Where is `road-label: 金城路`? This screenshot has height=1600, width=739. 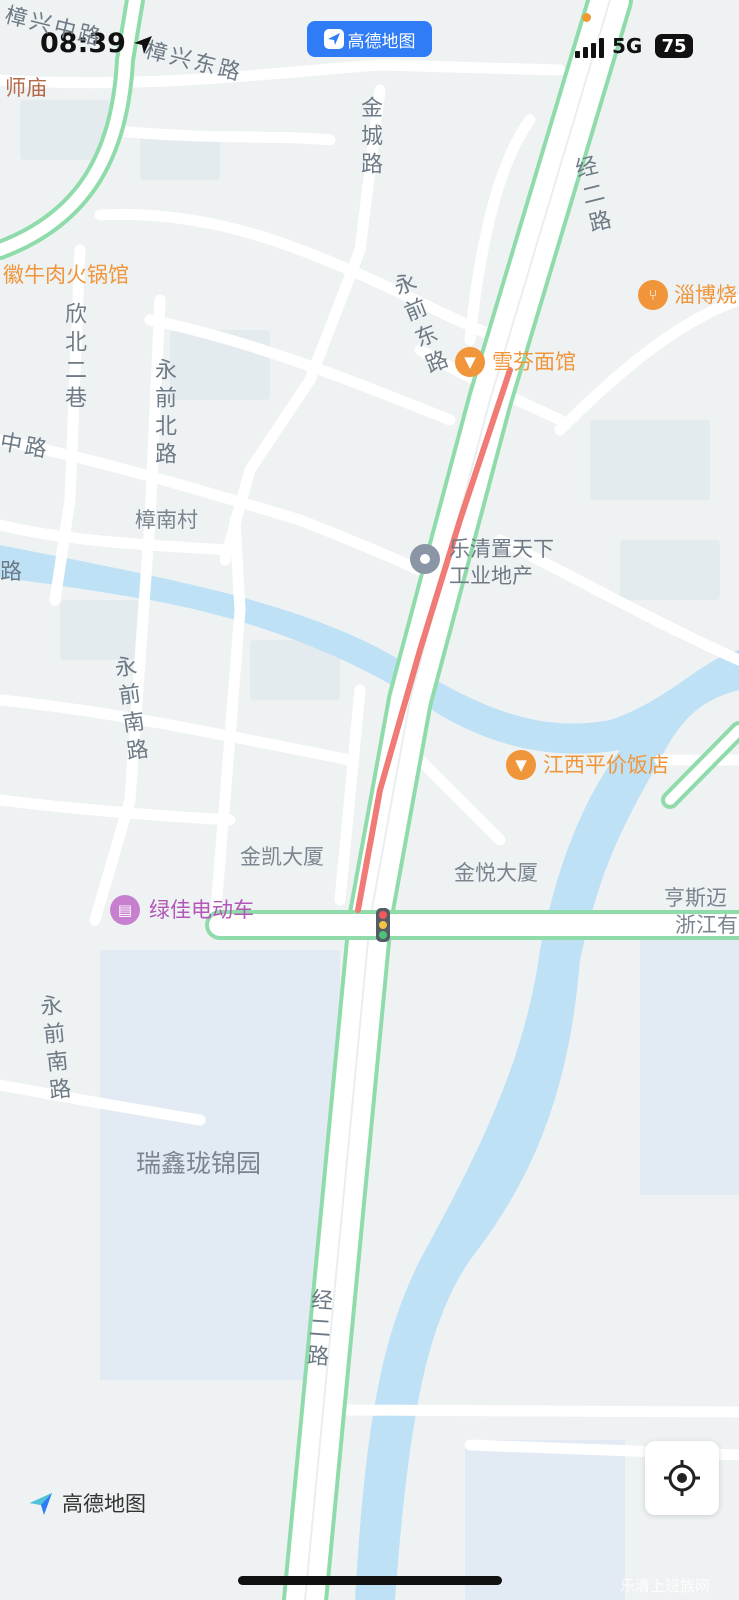 road-label: 金城路 is located at coordinates (369, 138).